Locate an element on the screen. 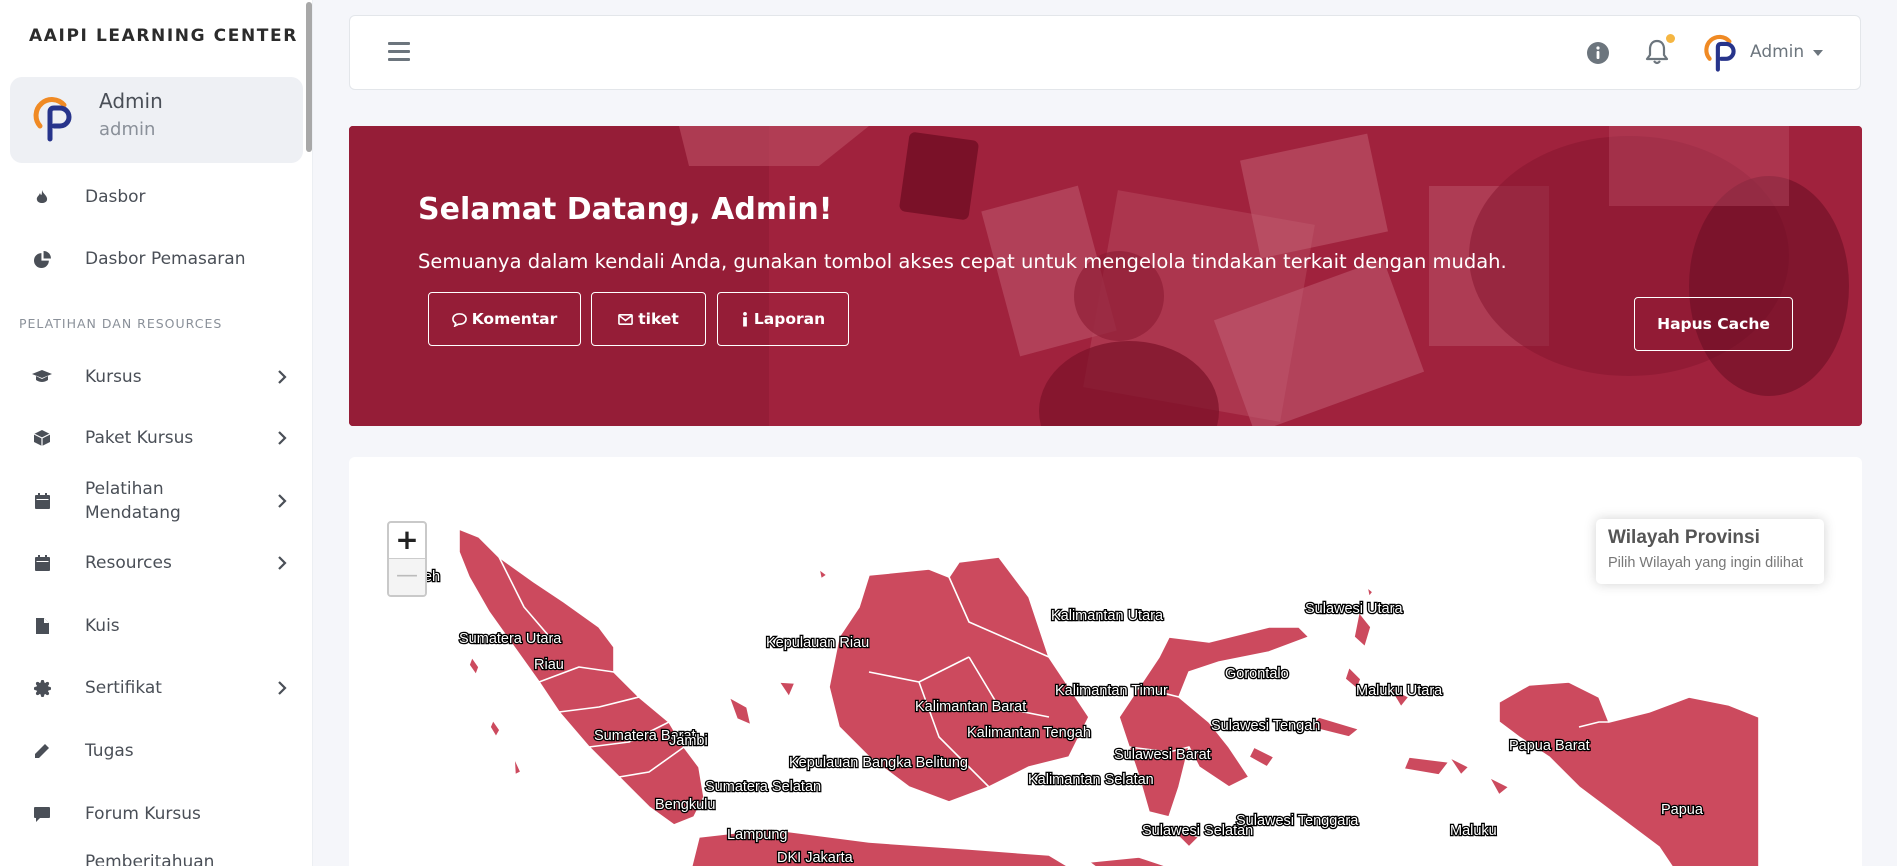 This screenshot has width=1897, height=866. region-papua is located at coordinates (1629, 773).